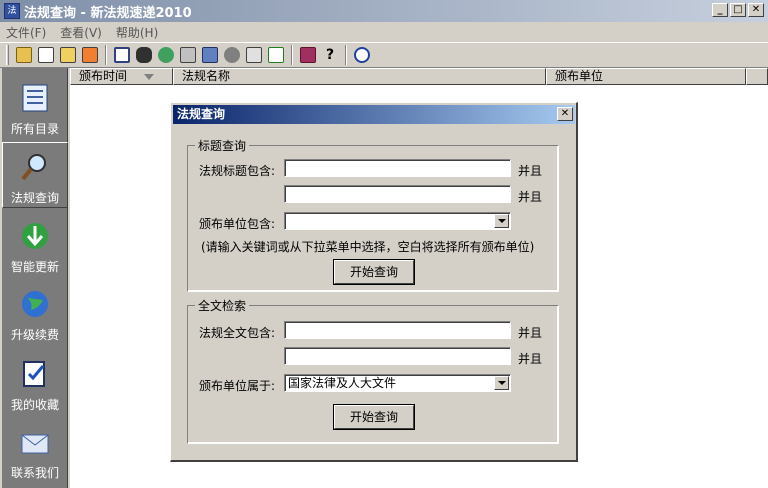 The width and height of the screenshot is (768, 488). Describe the element at coordinates (35, 444) in the screenshot. I see `mail-icon` at that location.